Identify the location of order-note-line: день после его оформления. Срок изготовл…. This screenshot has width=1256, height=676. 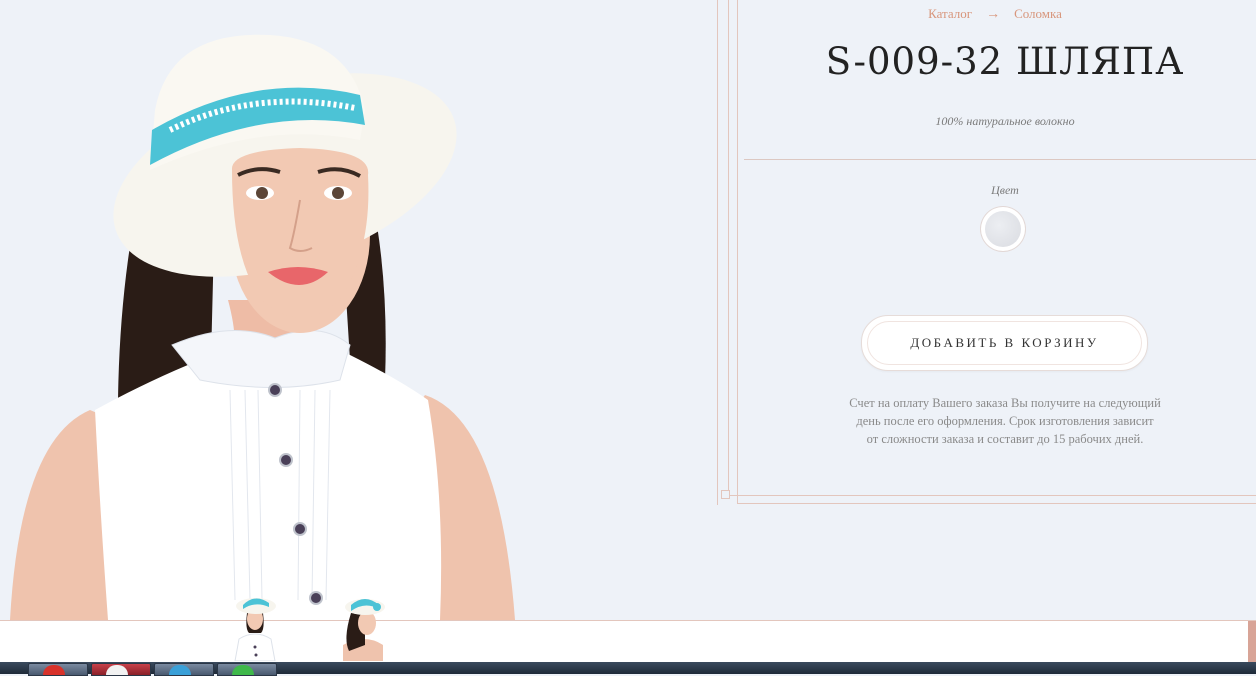
(1005, 421).